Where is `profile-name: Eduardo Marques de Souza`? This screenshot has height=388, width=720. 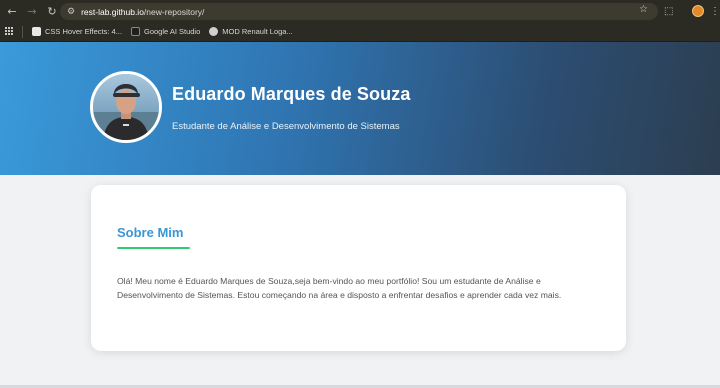 profile-name: Eduardo Marques de Souza is located at coordinates (291, 94).